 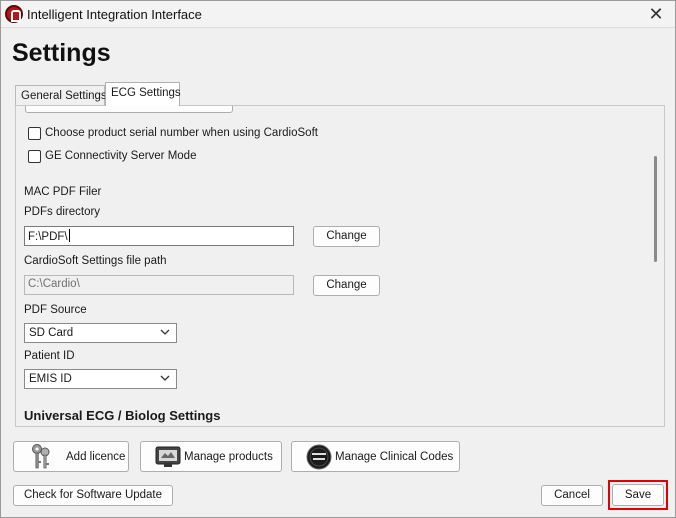 I want to click on checkbox-choose-serial, so click(x=34, y=133).